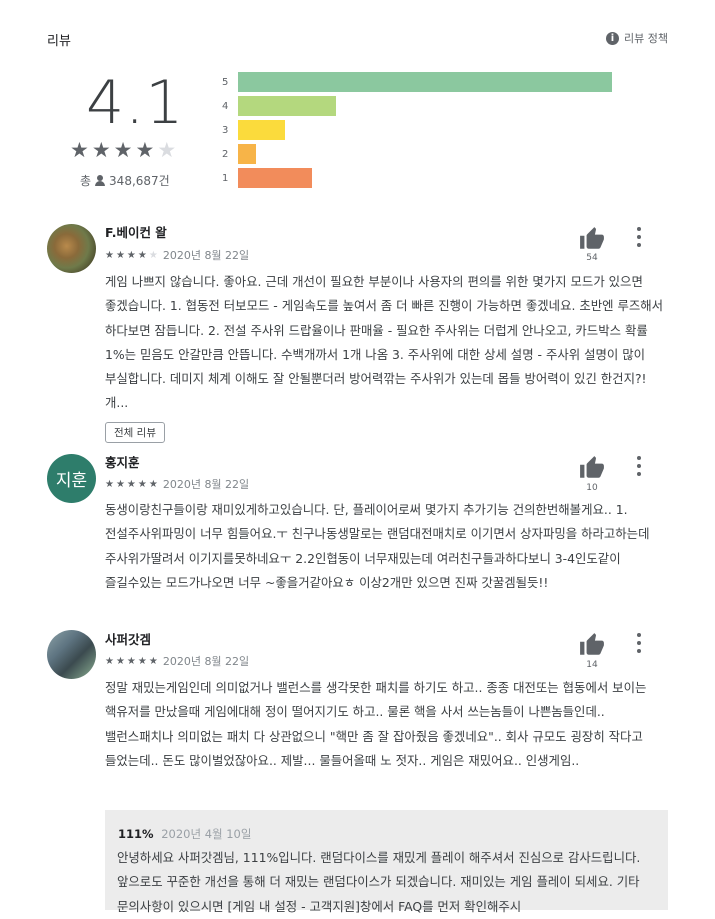 The image size is (715, 919). I want to click on average-stars: ★★★★★, so click(124, 150).